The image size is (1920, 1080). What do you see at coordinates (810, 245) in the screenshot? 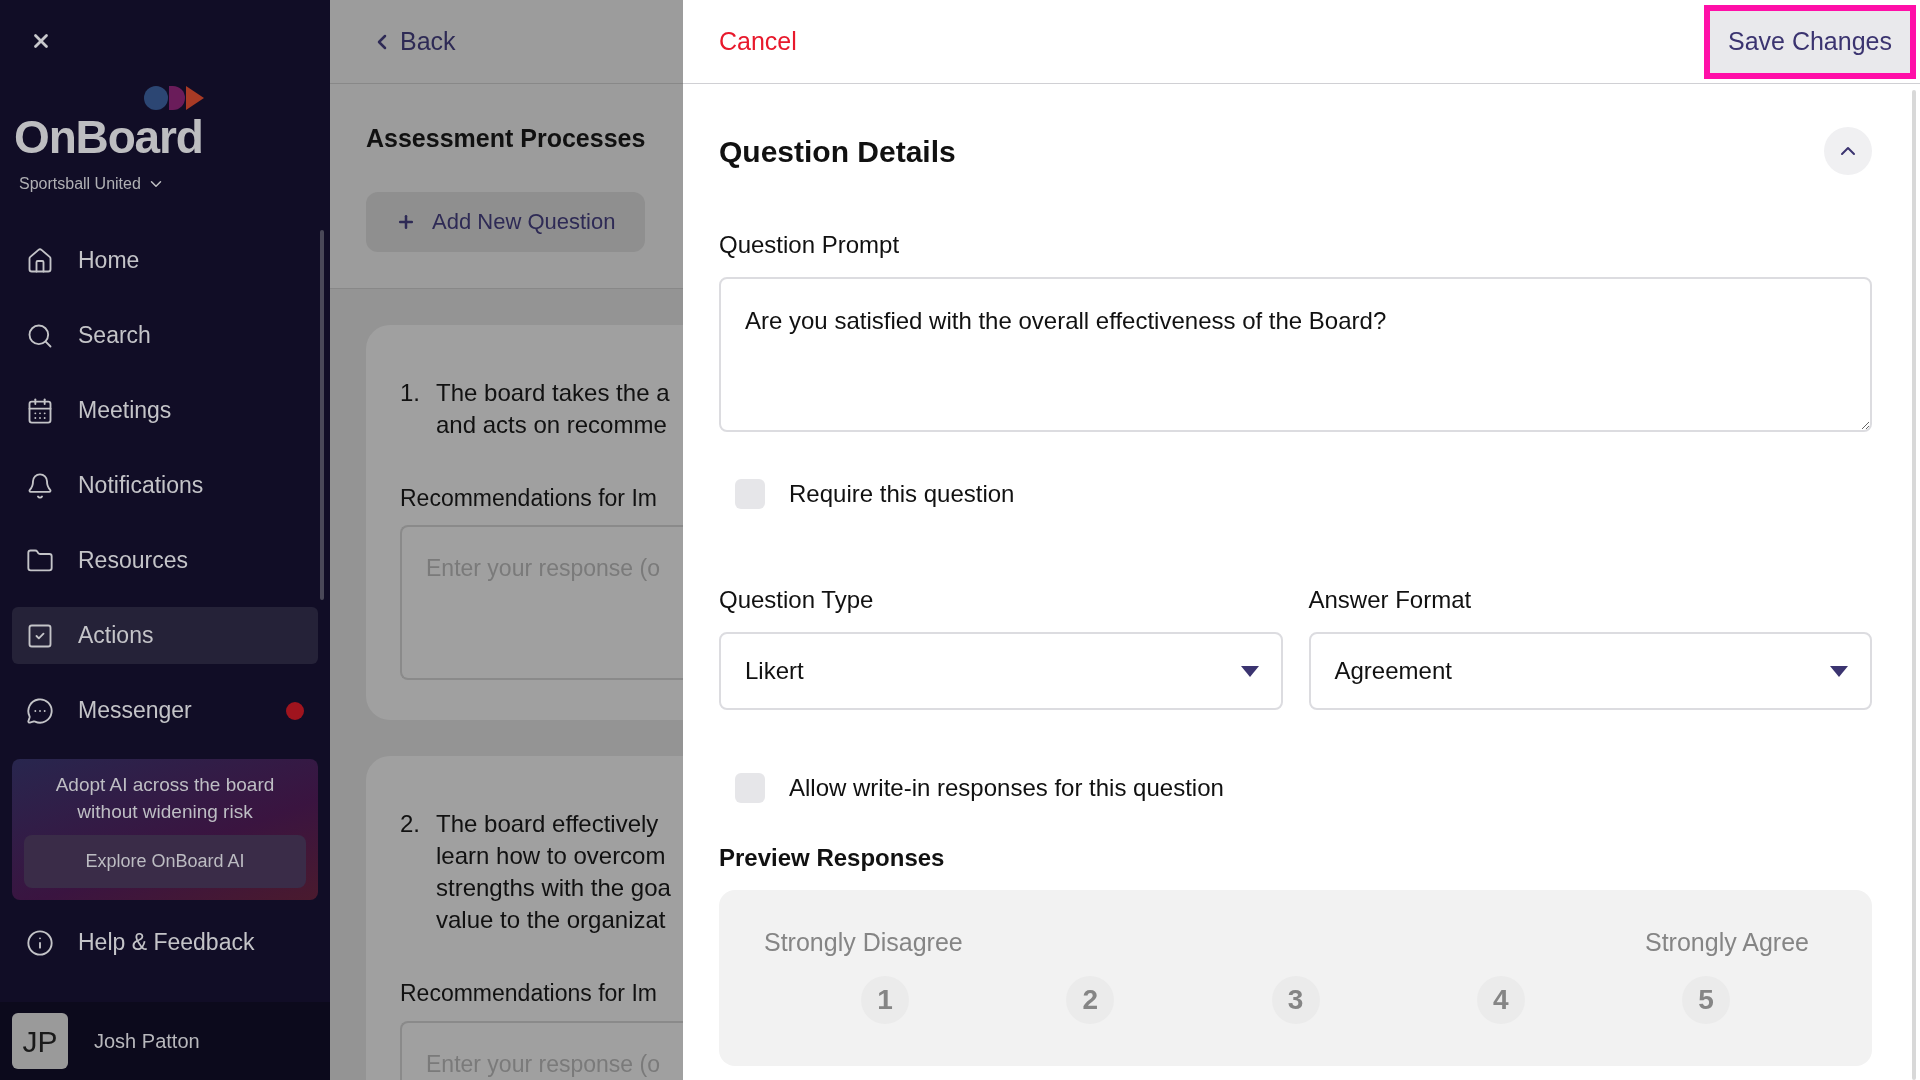
I see `field-label: Question Prompt` at bounding box center [810, 245].